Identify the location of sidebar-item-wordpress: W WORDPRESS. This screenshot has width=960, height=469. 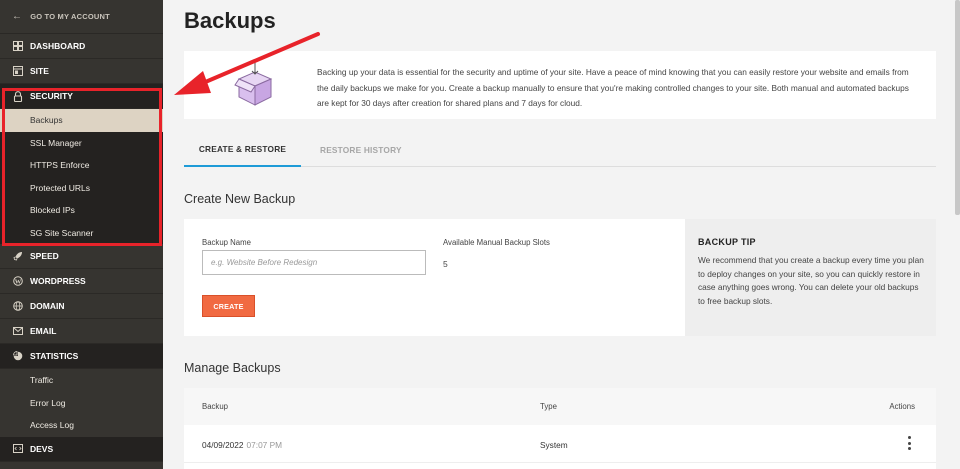
(81, 281).